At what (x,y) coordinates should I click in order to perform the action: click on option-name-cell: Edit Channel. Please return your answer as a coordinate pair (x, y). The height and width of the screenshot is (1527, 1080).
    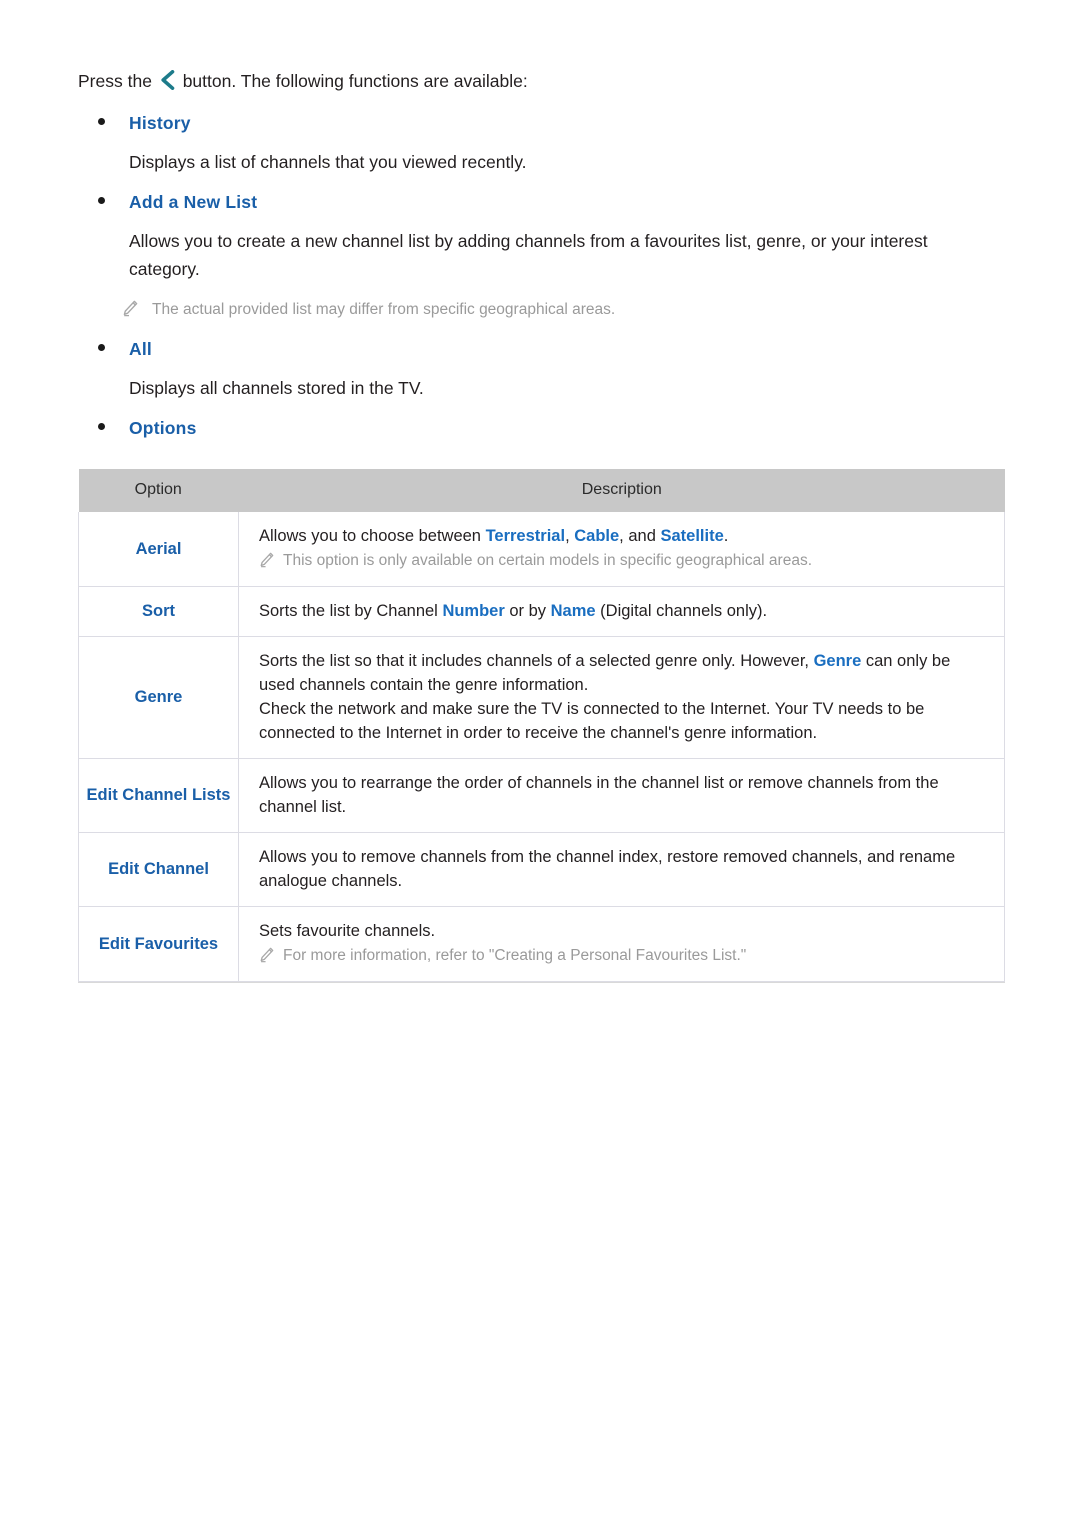
    Looking at the image, I should click on (158, 869).